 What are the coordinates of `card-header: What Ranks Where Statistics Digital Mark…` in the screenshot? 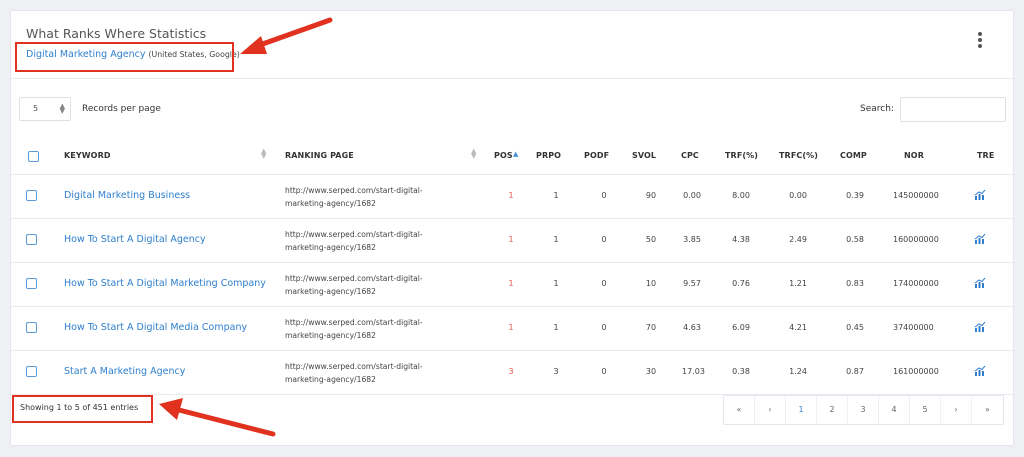 It's located at (513, 45).